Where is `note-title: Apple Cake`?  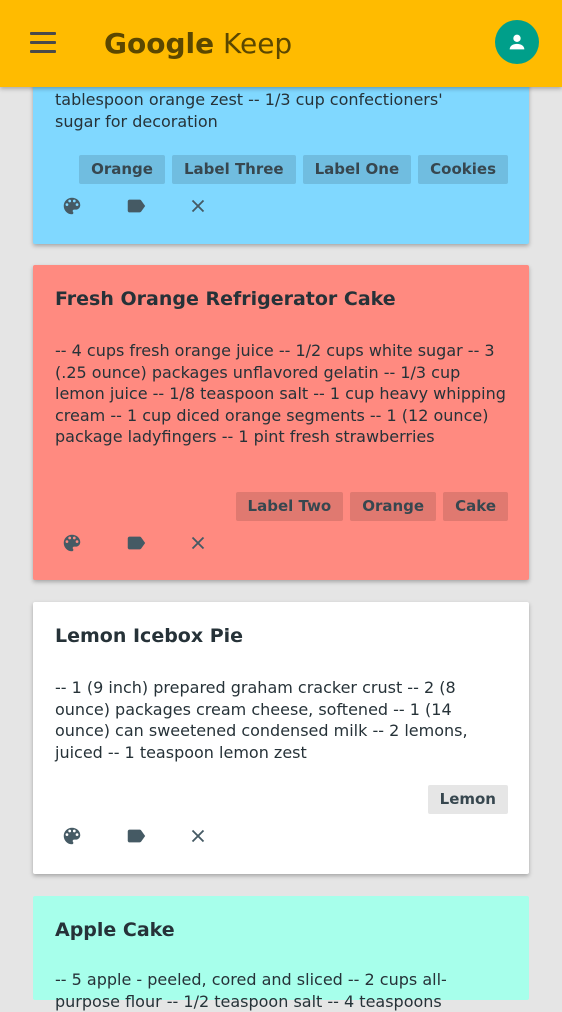 note-title: Apple Cake is located at coordinates (115, 930).